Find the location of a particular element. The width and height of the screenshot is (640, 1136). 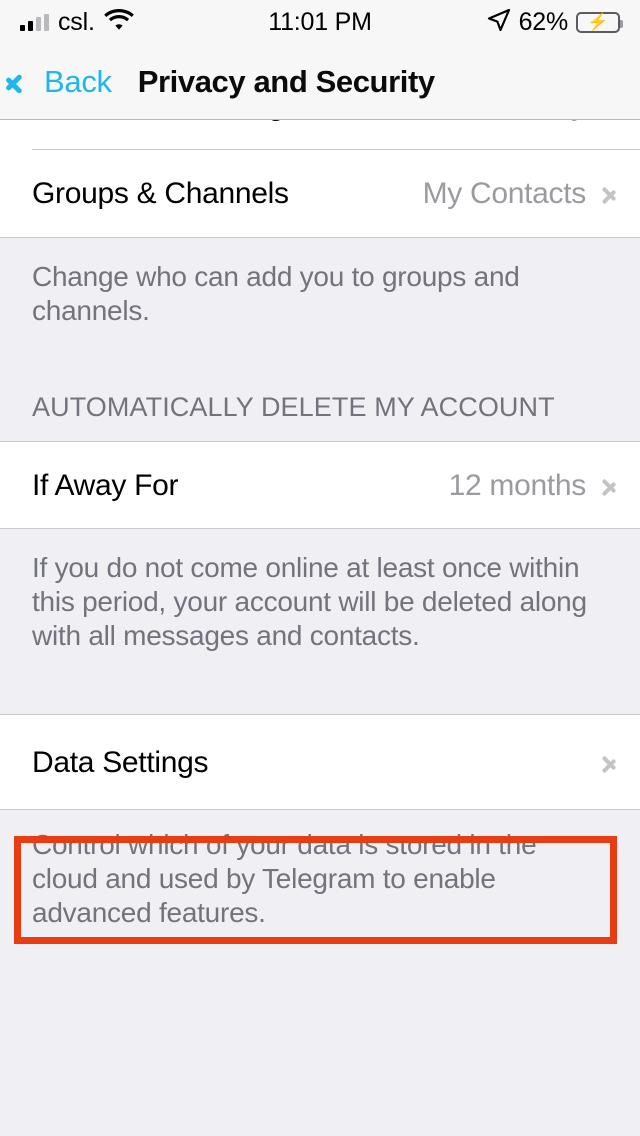

status-bar-center: 11:01 PM is located at coordinates (320, 22).